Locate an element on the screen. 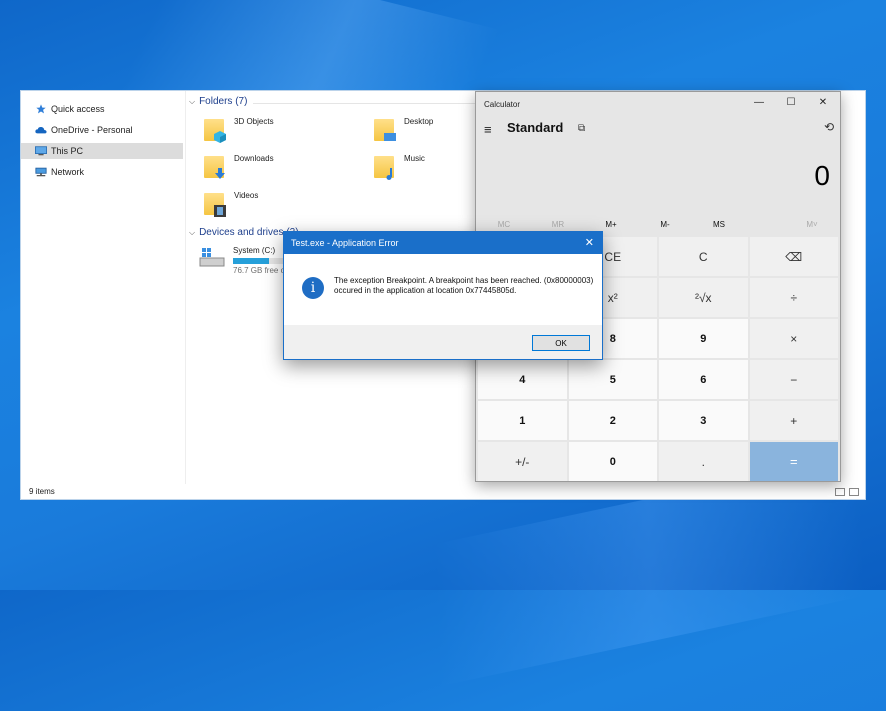  dialog-footer: OK is located at coordinates (443, 342).